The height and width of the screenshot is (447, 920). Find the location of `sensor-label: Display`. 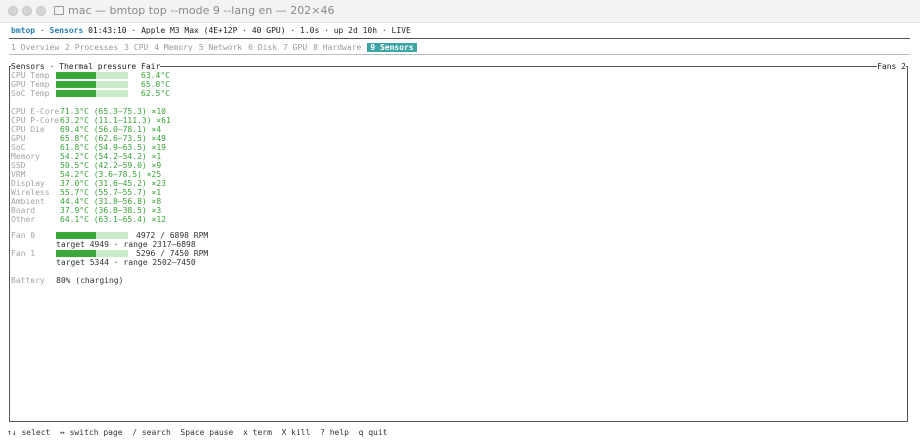

sensor-label: Display is located at coordinates (28, 183).